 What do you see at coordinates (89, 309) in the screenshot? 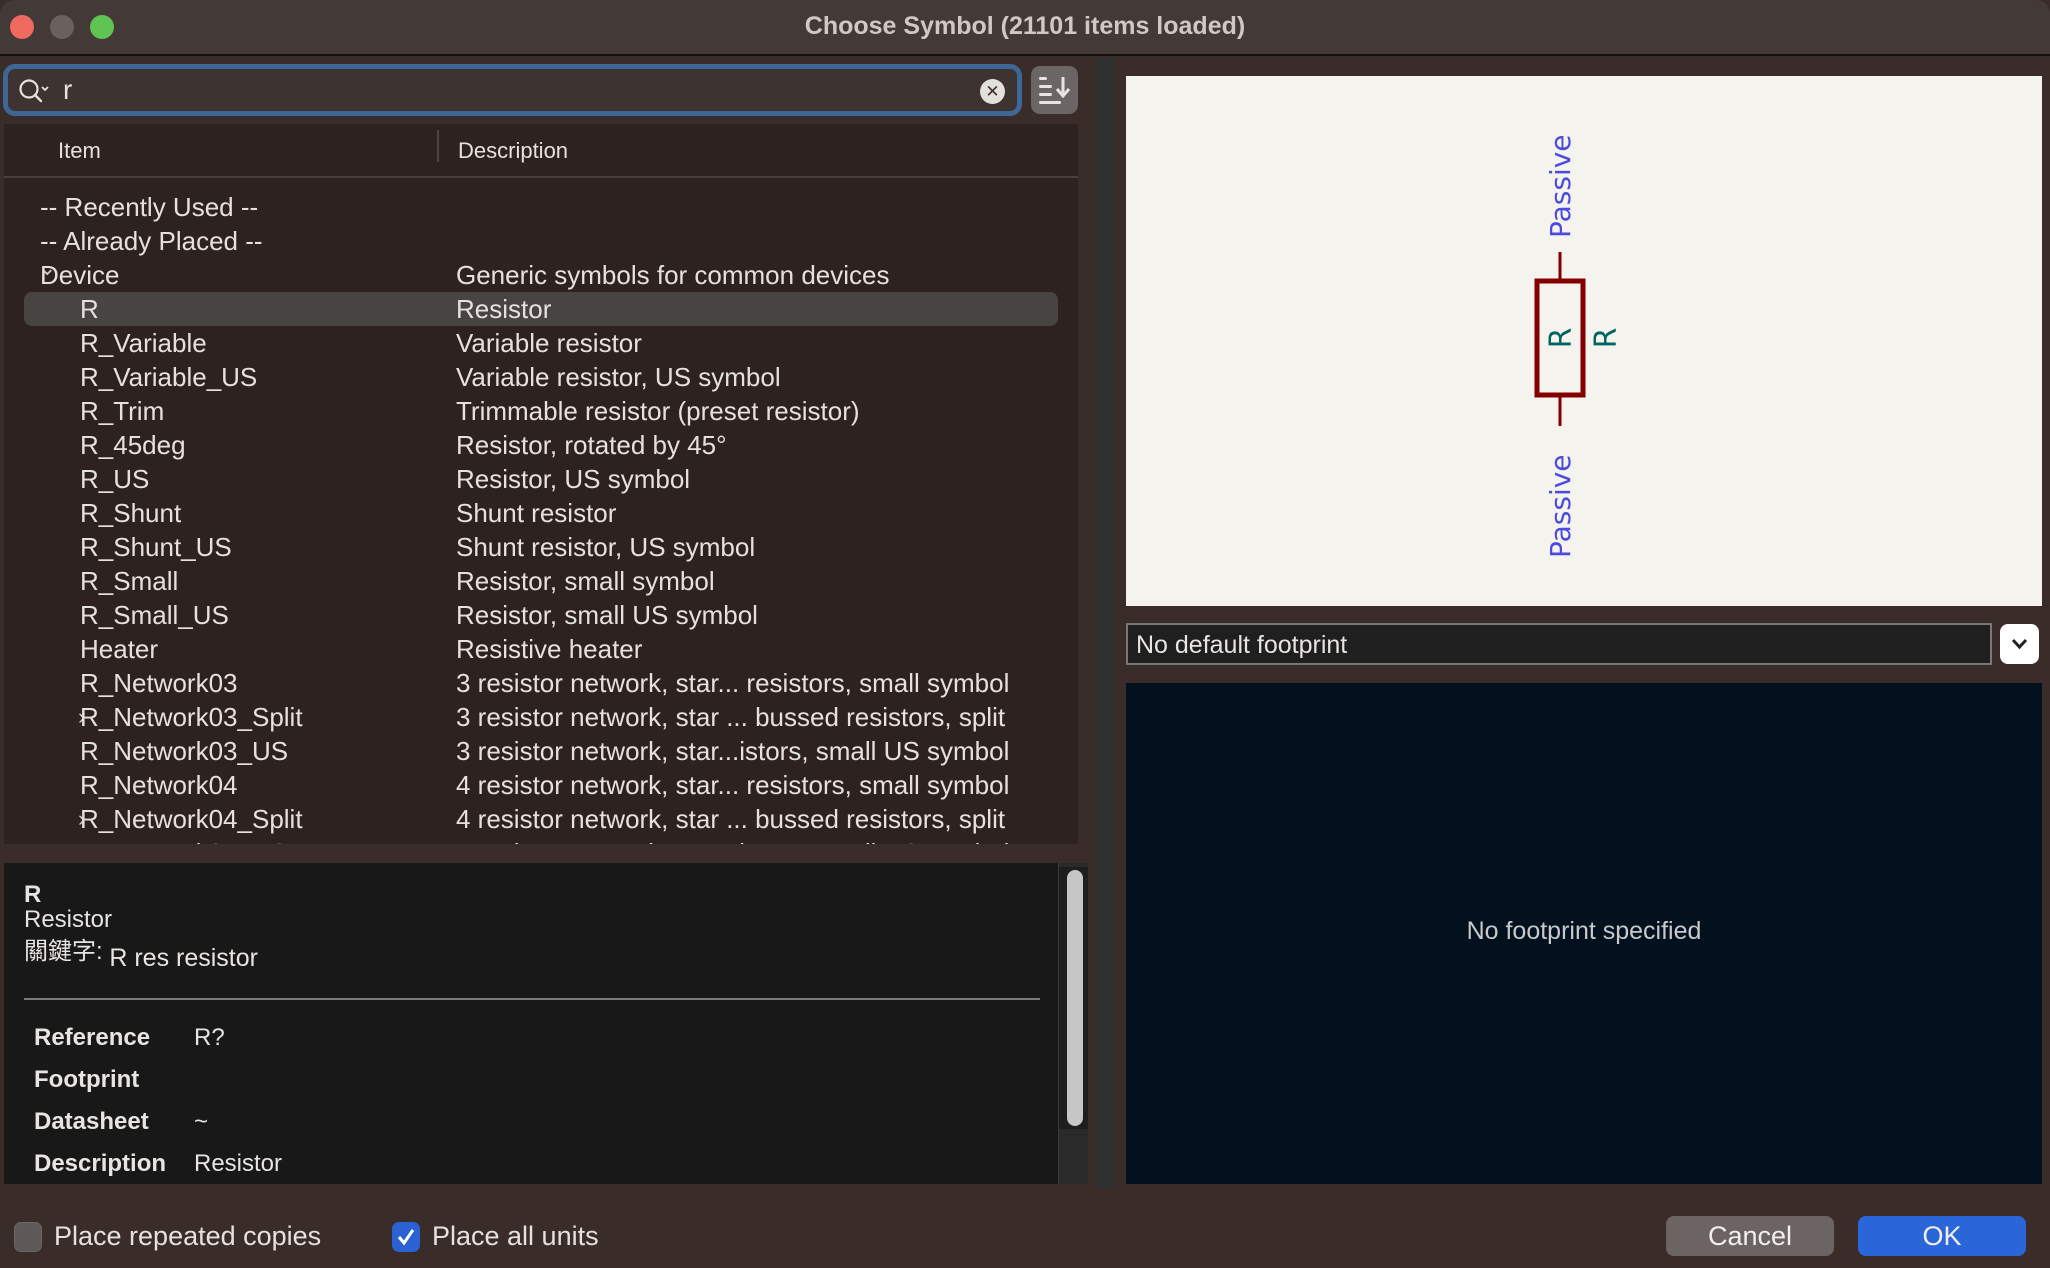
I see `tree-row-item: R` at bounding box center [89, 309].